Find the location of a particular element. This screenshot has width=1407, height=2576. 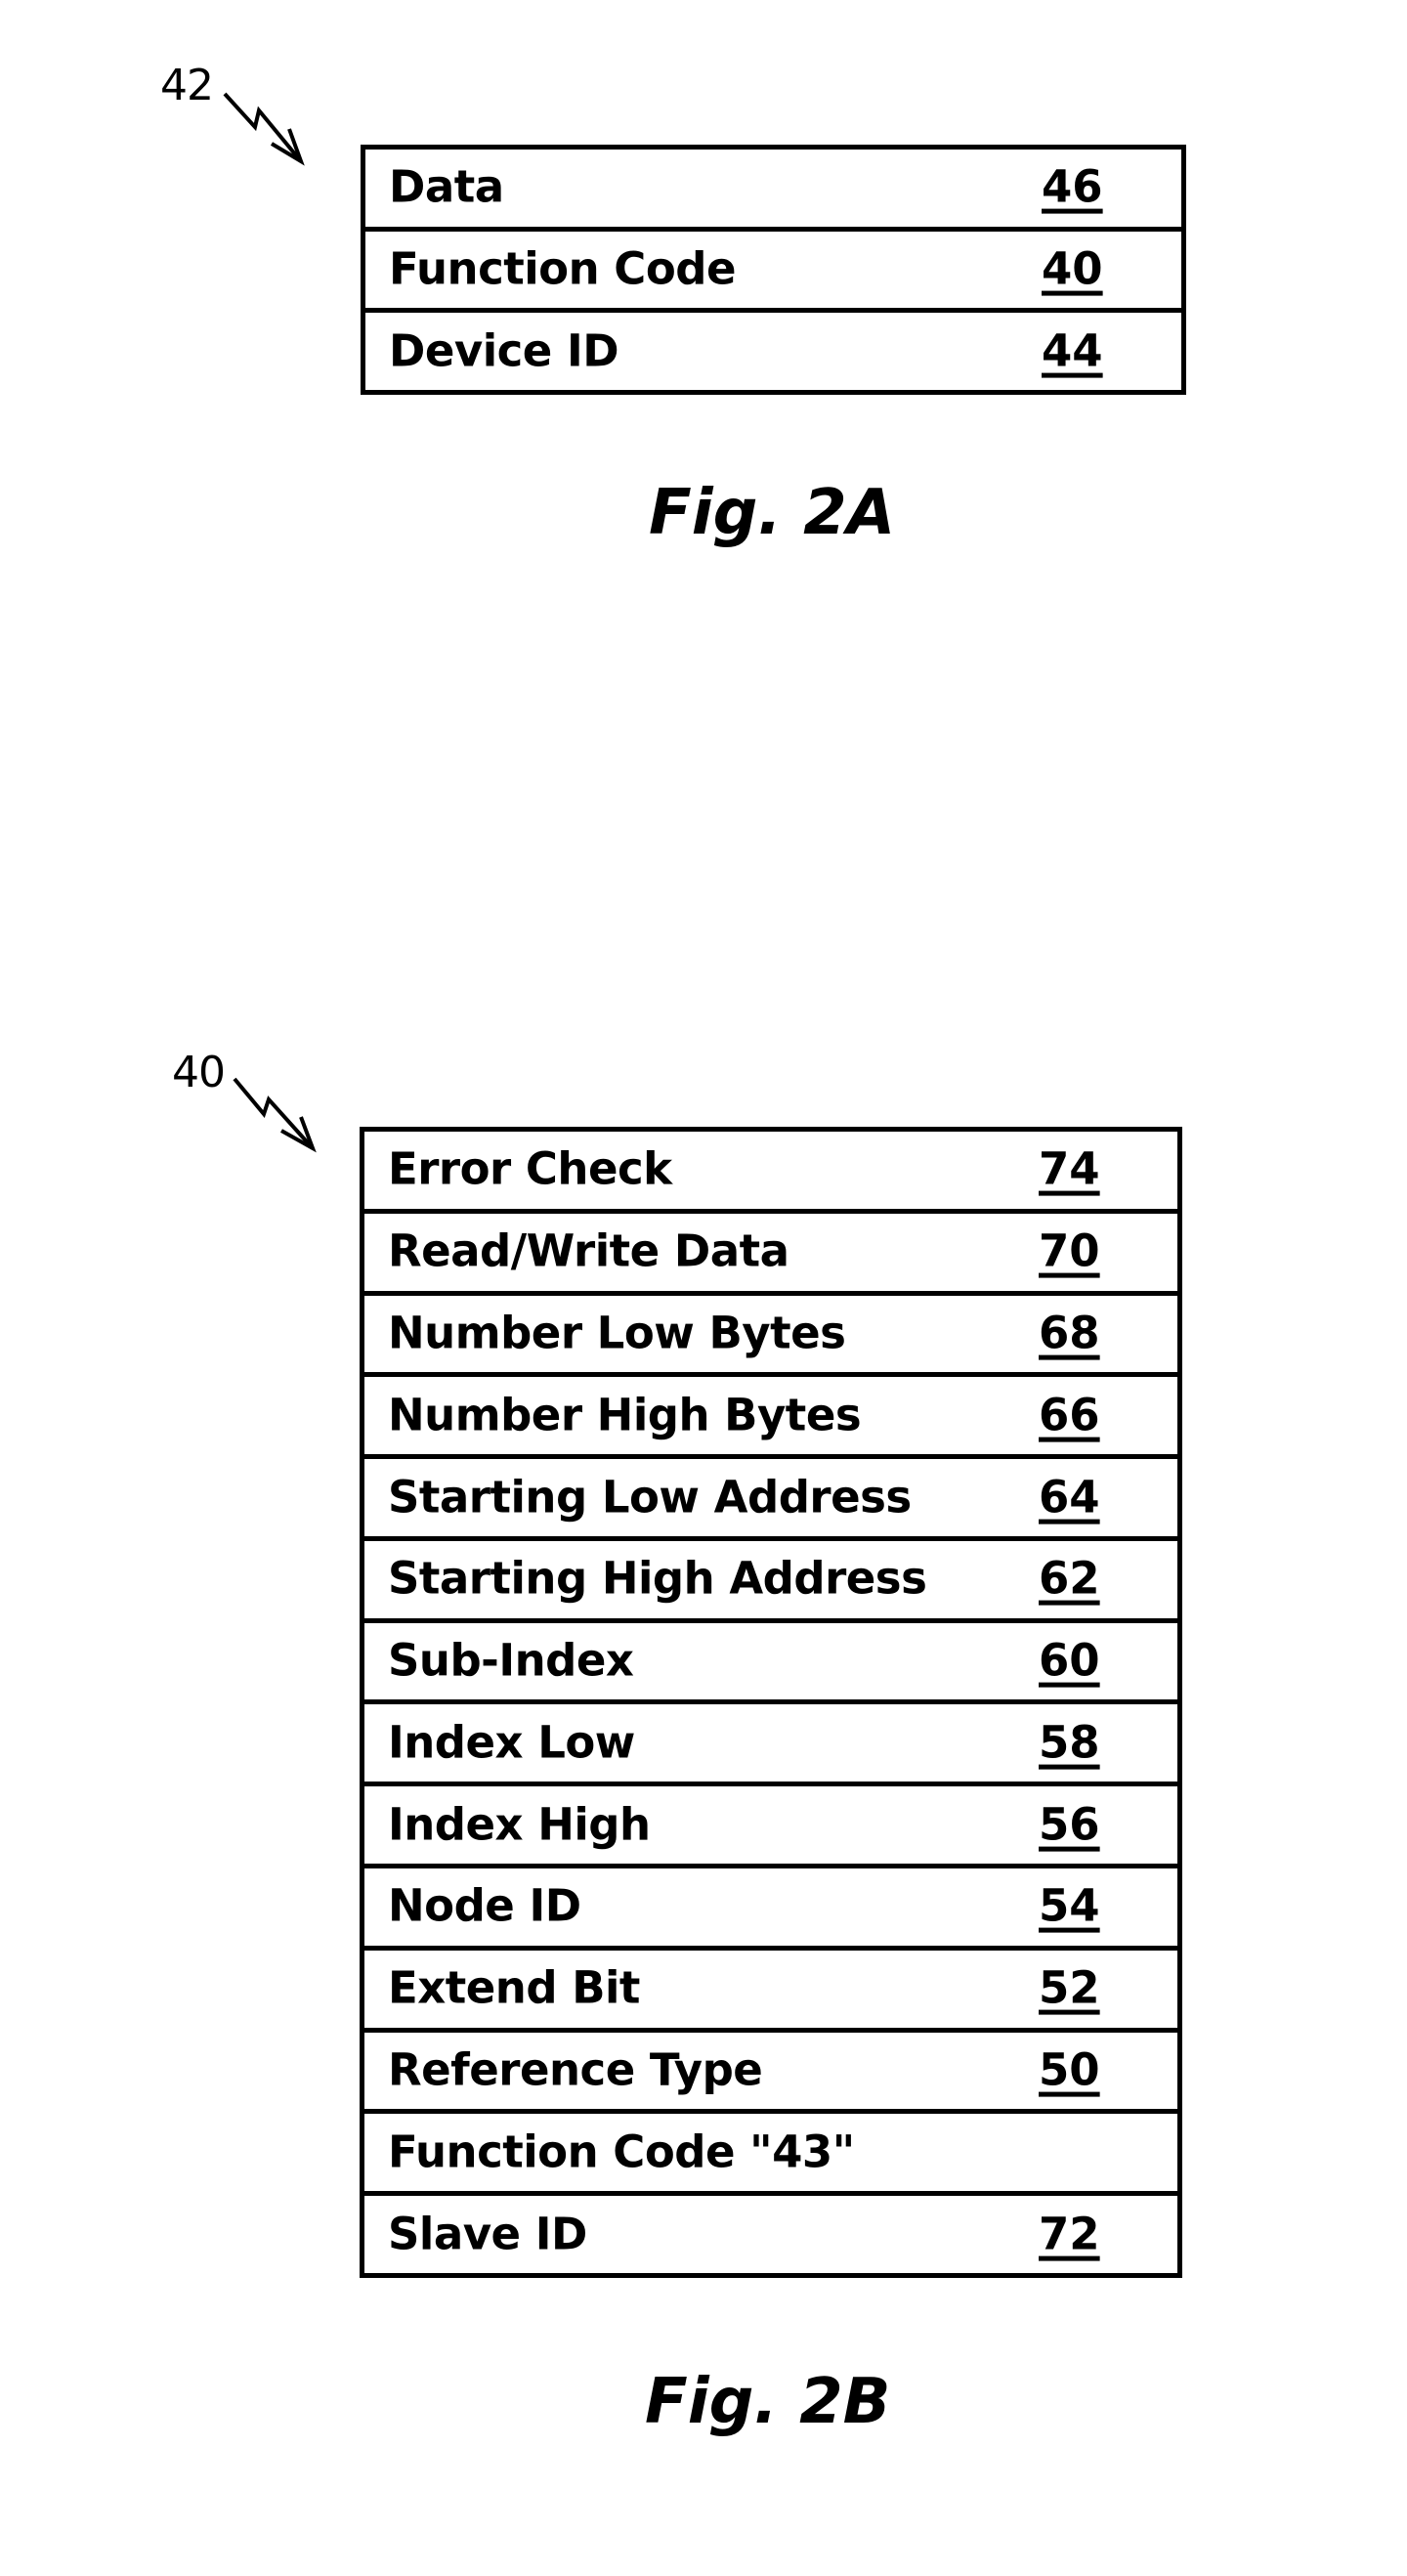

field-reference-number: 68 is located at coordinates (1069, 1333).